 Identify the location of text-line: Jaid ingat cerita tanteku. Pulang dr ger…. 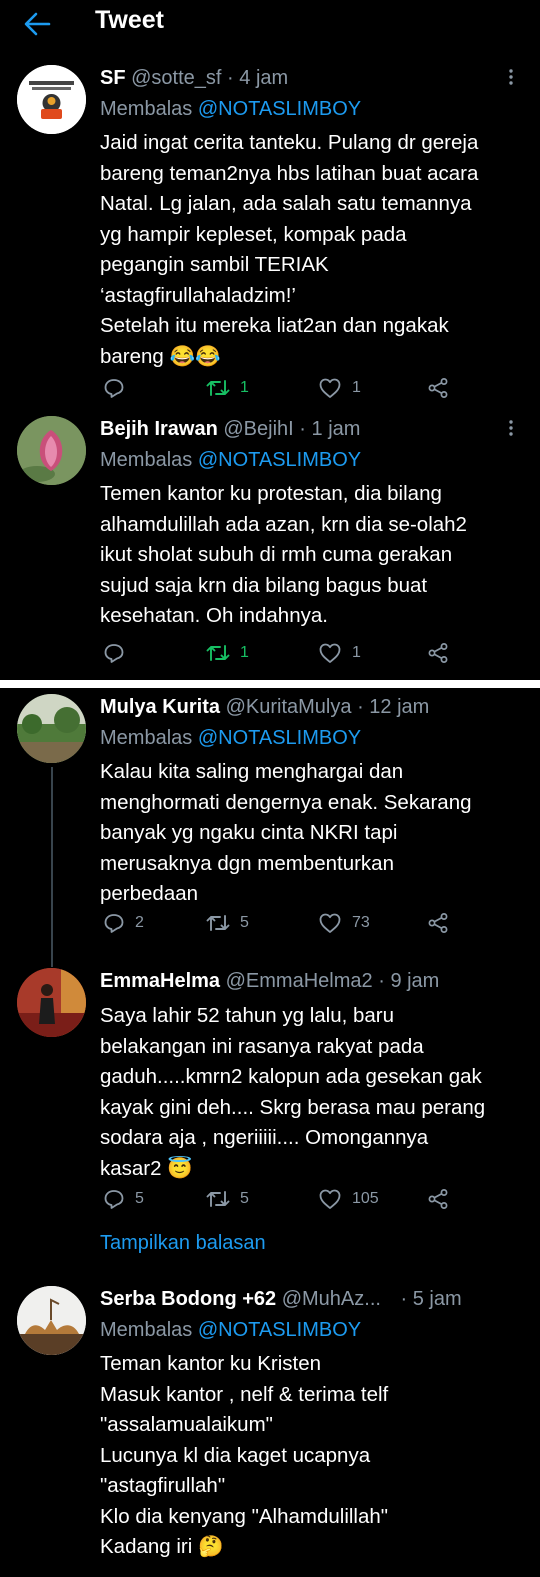
(289, 142).